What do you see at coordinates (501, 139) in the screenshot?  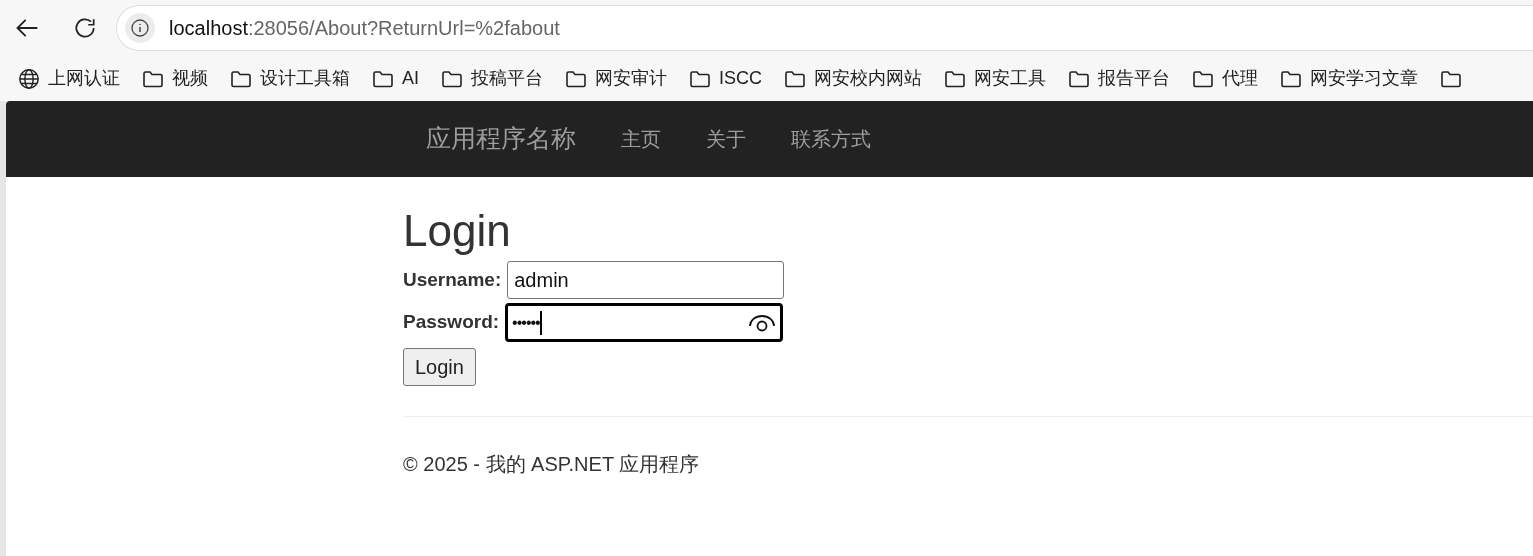 I see `brand-link: 应用程序名称` at bounding box center [501, 139].